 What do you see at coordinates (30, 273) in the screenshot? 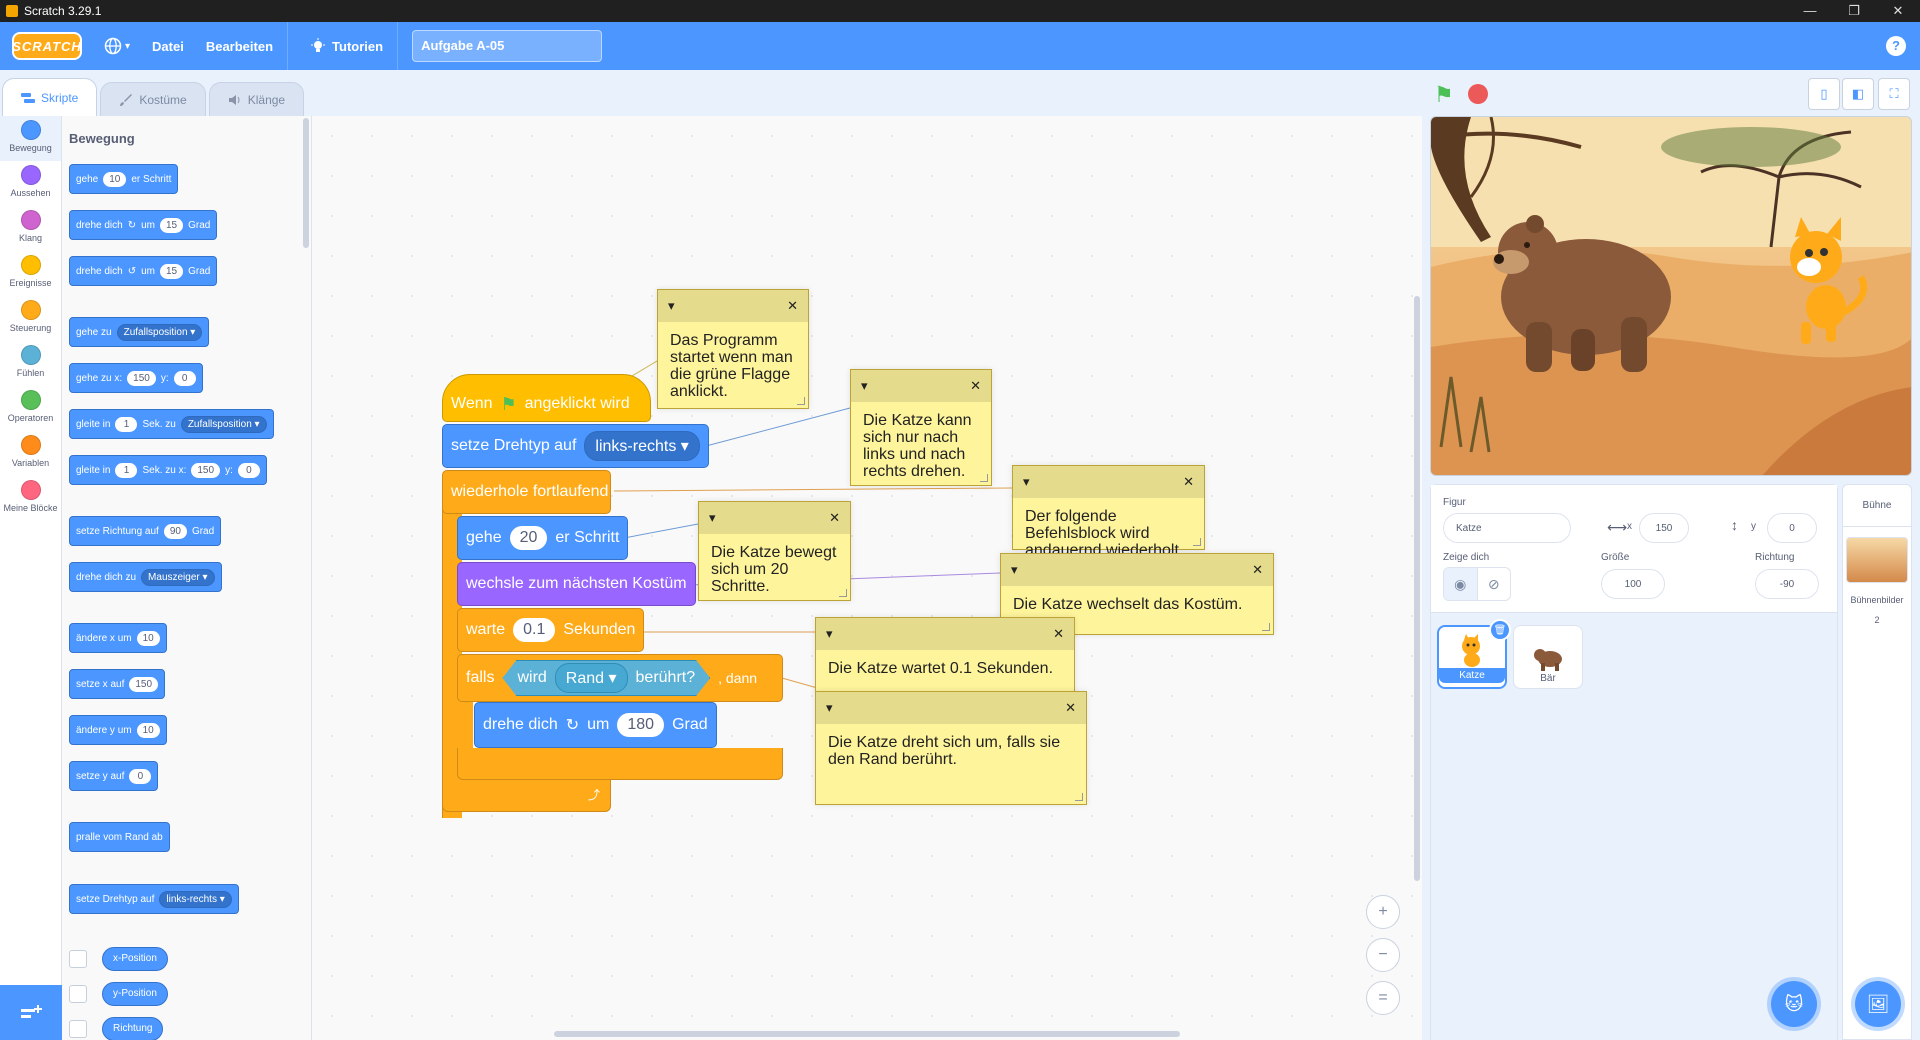
I see `category-events: Ereignisse` at bounding box center [30, 273].